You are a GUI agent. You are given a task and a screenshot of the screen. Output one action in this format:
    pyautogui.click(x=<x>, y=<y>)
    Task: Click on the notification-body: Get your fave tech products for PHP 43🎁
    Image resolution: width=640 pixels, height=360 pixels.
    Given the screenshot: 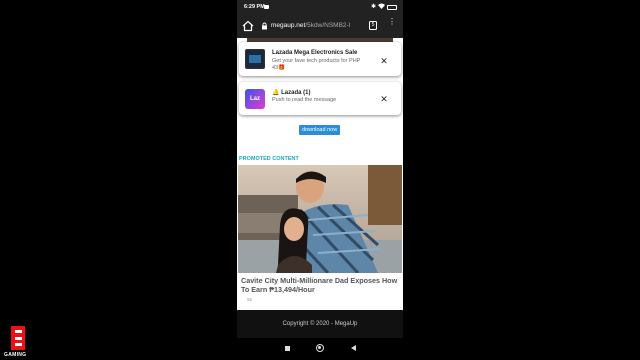 What is the action you would take?
    pyautogui.click(x=316, y=64)
    